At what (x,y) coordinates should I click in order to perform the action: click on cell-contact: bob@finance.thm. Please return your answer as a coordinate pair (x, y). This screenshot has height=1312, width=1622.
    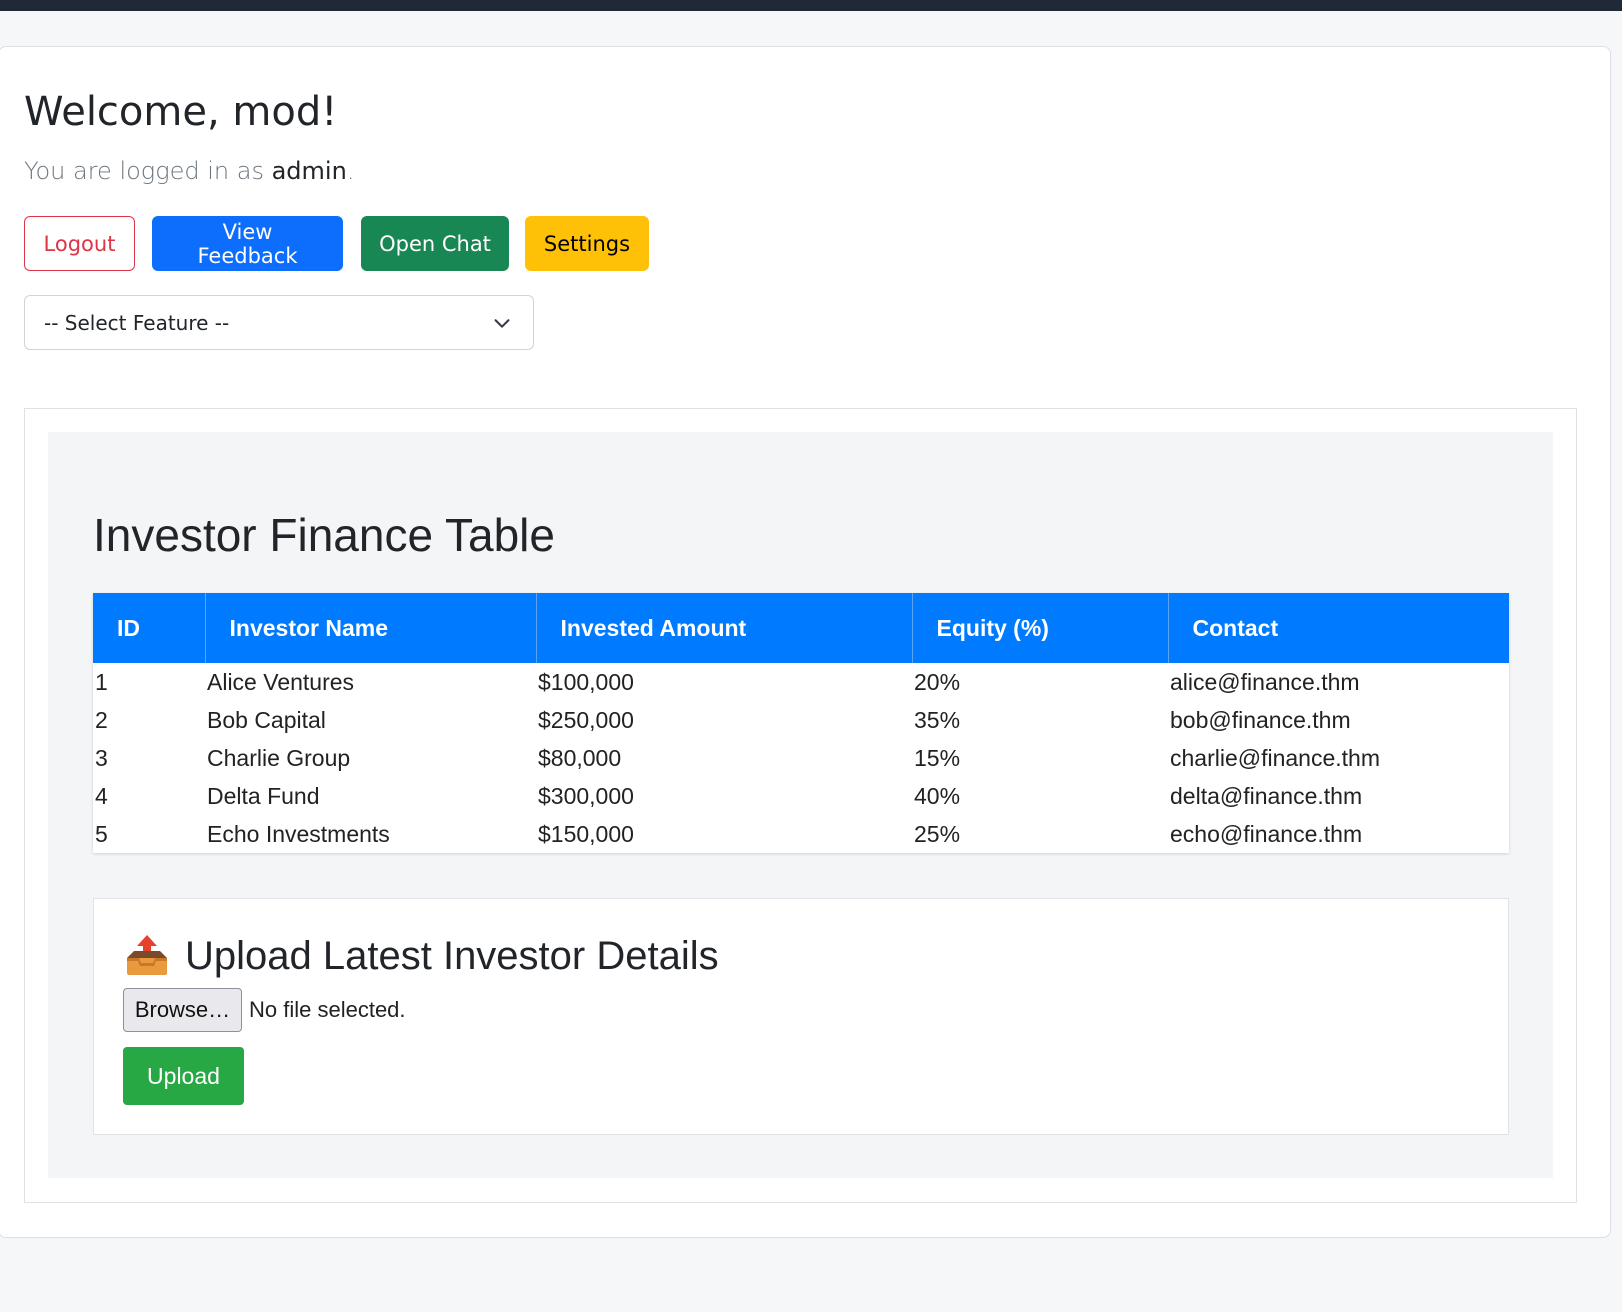
    Looking at the image, I should click on (1260, 719).